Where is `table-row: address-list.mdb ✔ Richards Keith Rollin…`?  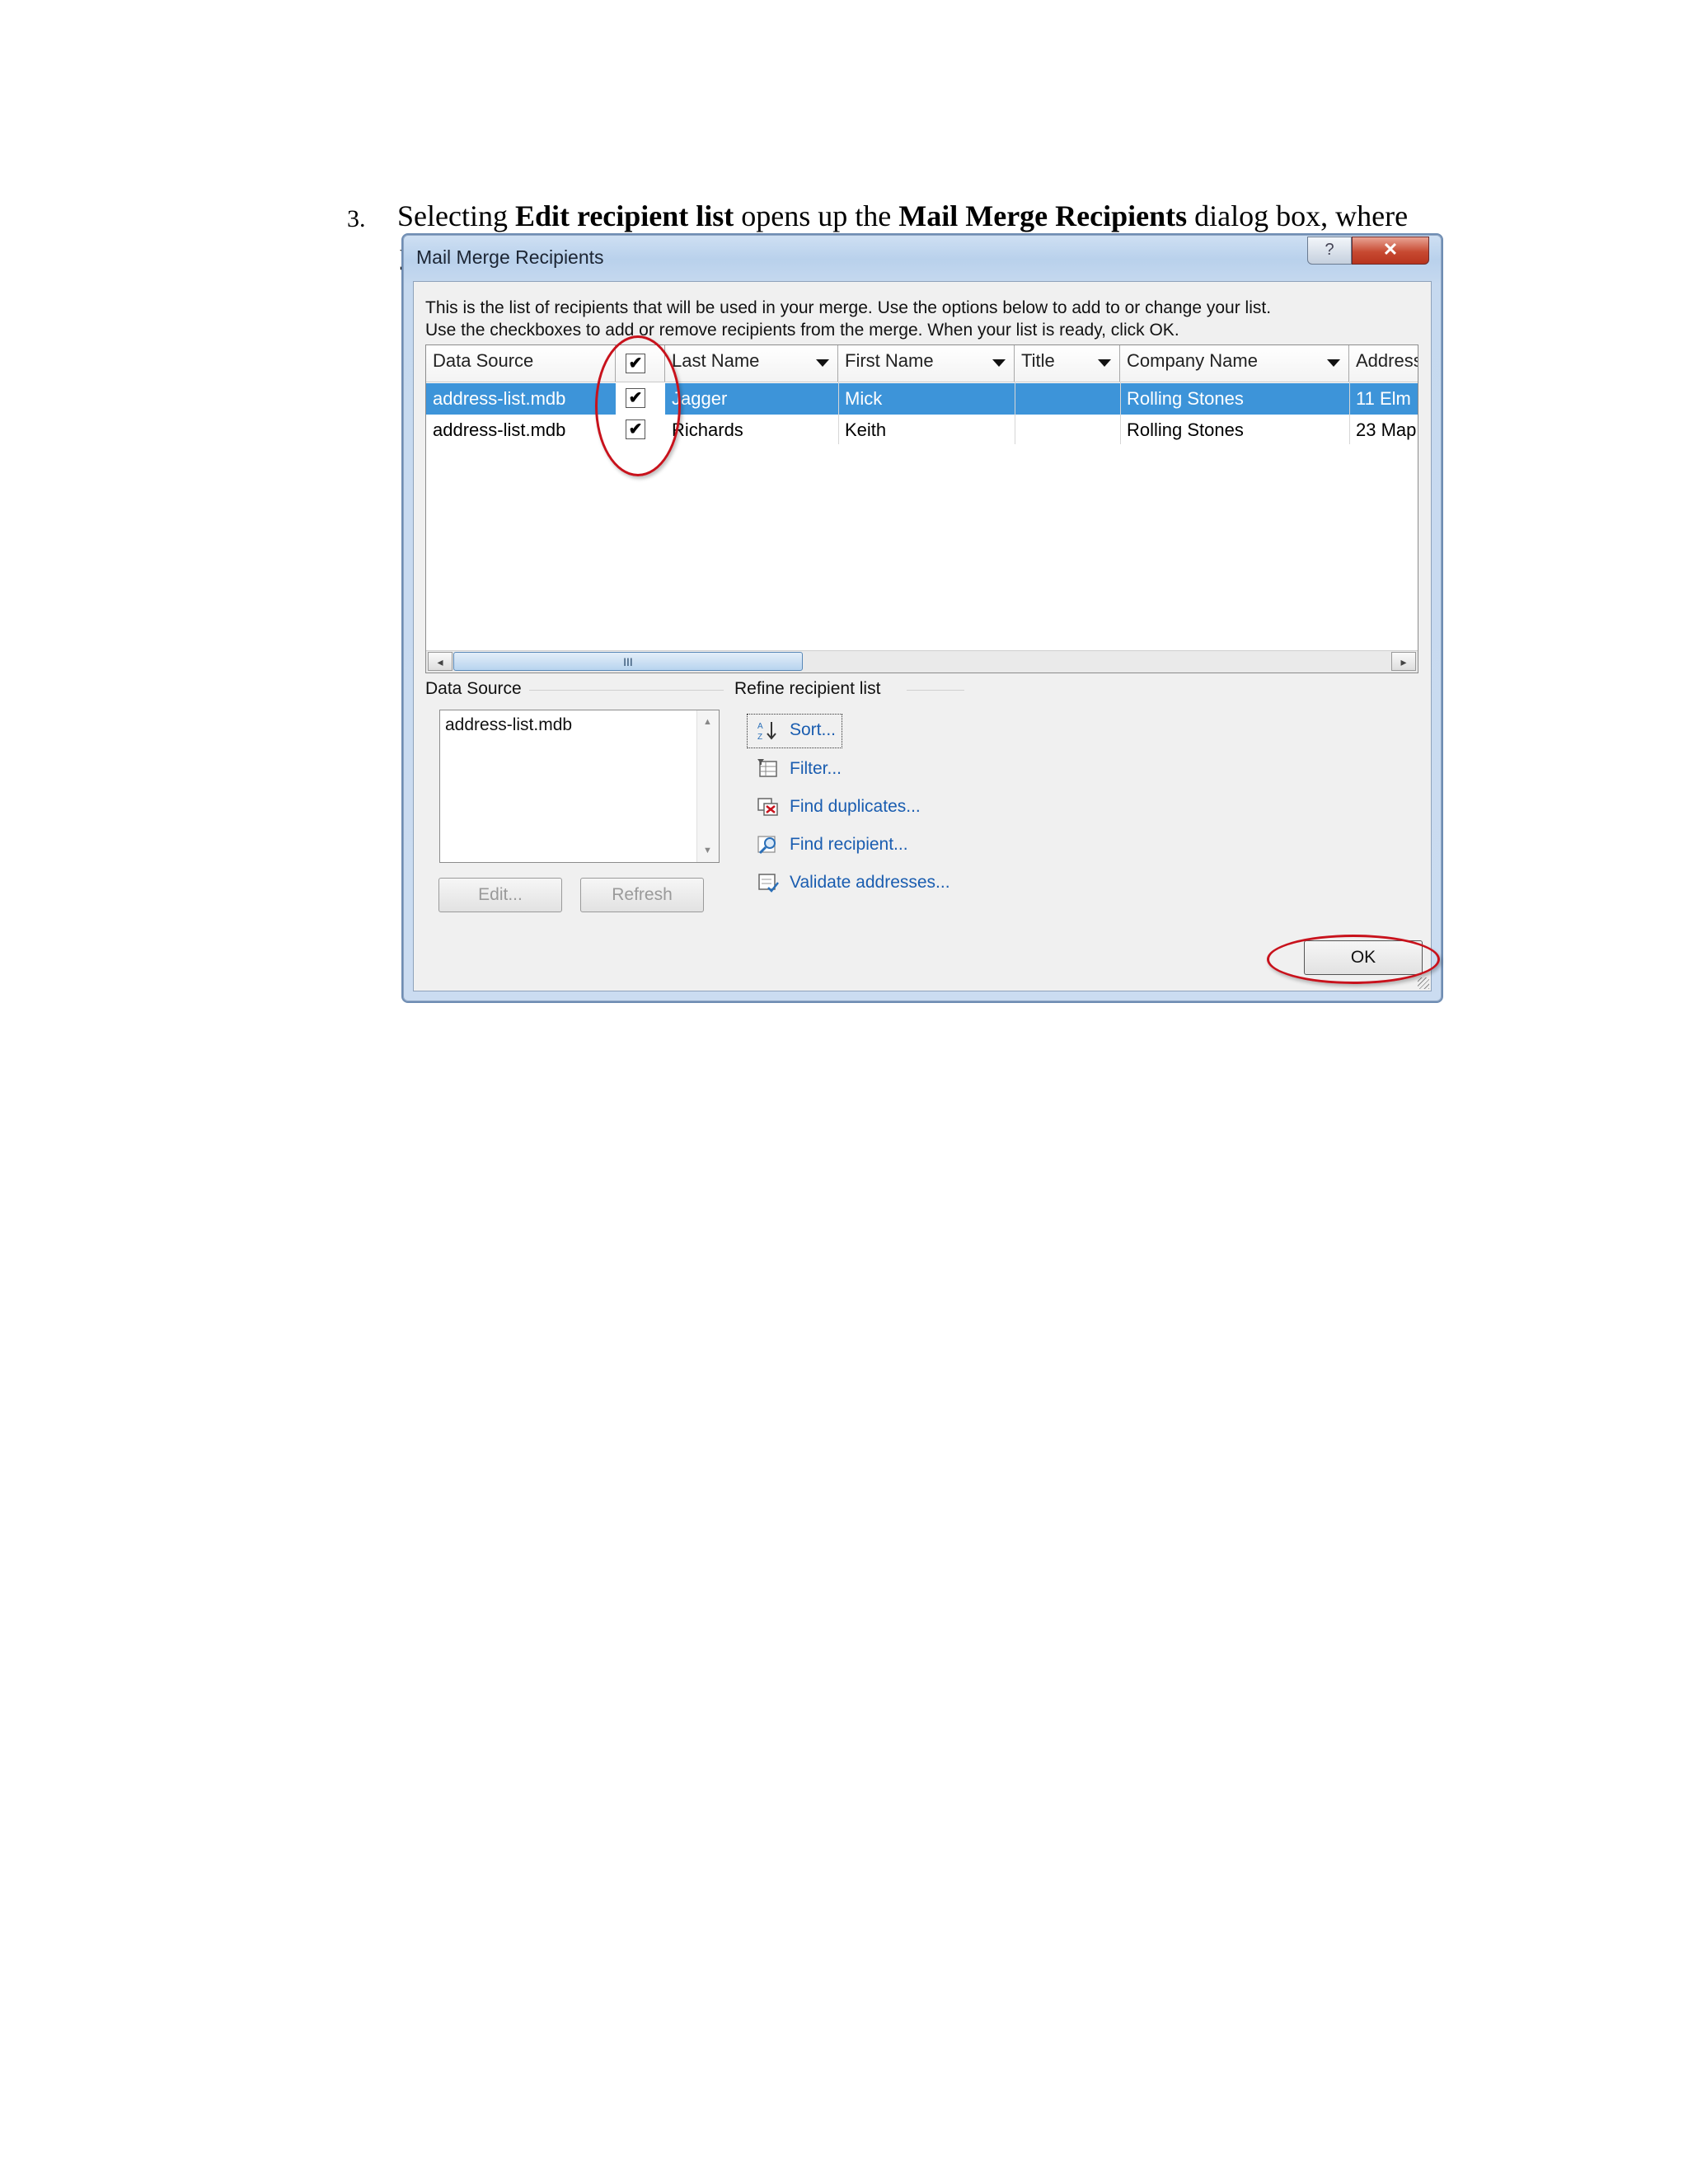
table-row: address-list.mdb ✔ Richards Keith Rollin… is located at coordinates (922, 430).